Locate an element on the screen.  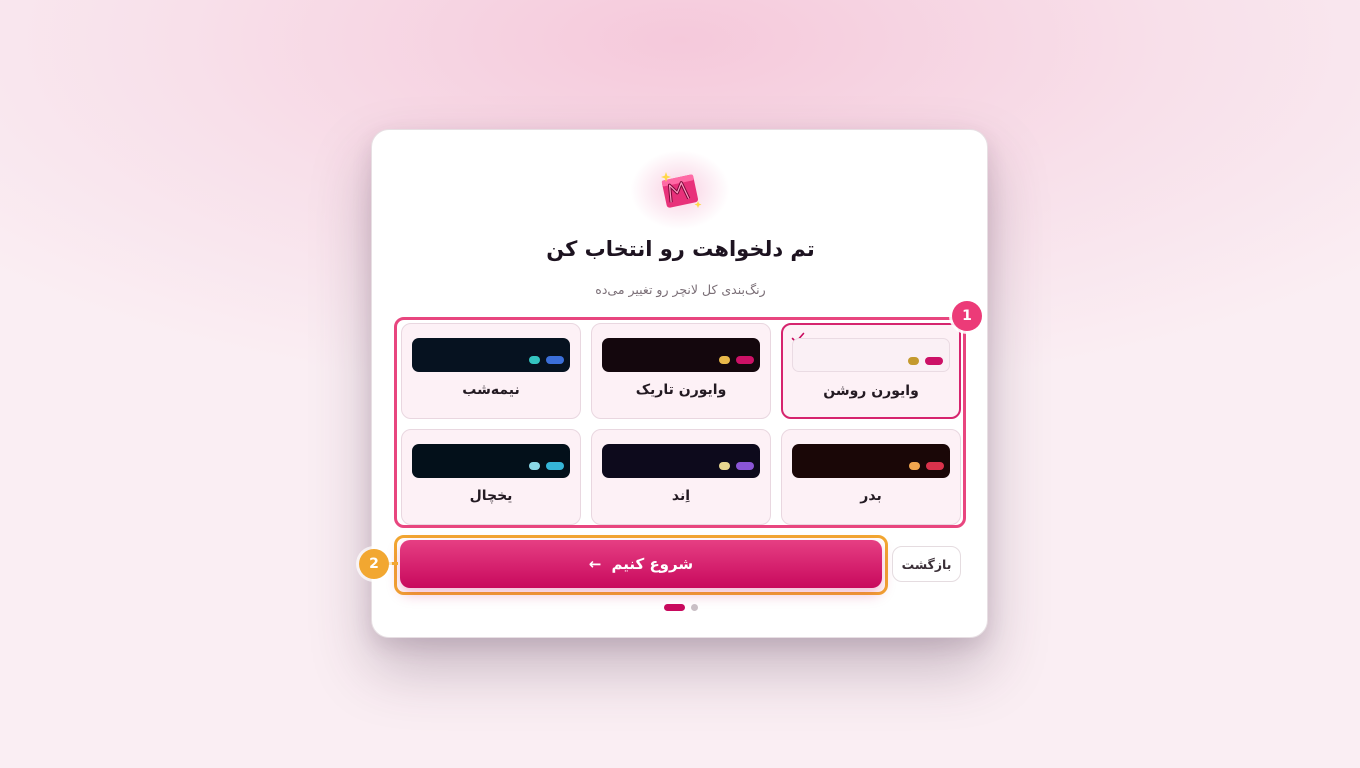
annotation-badge-1: 1 is located at coordinates (967, 316).